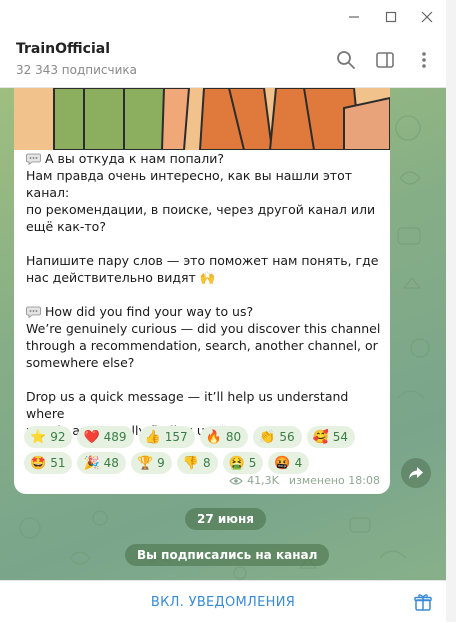  Describe the element at coordinates (385, 60) in the screenshot. I see `sidebar-toggle-icon` at that location.